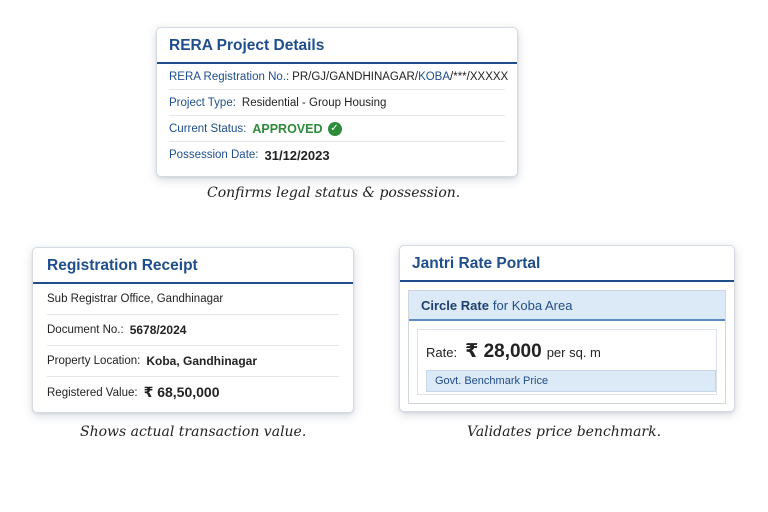 This screenshot has width=768, height=512. What do you see at coordinates (434, 76) in the screenshot?
I see `rera-registration-part2: KOBA` at bounding box center [434, 76].